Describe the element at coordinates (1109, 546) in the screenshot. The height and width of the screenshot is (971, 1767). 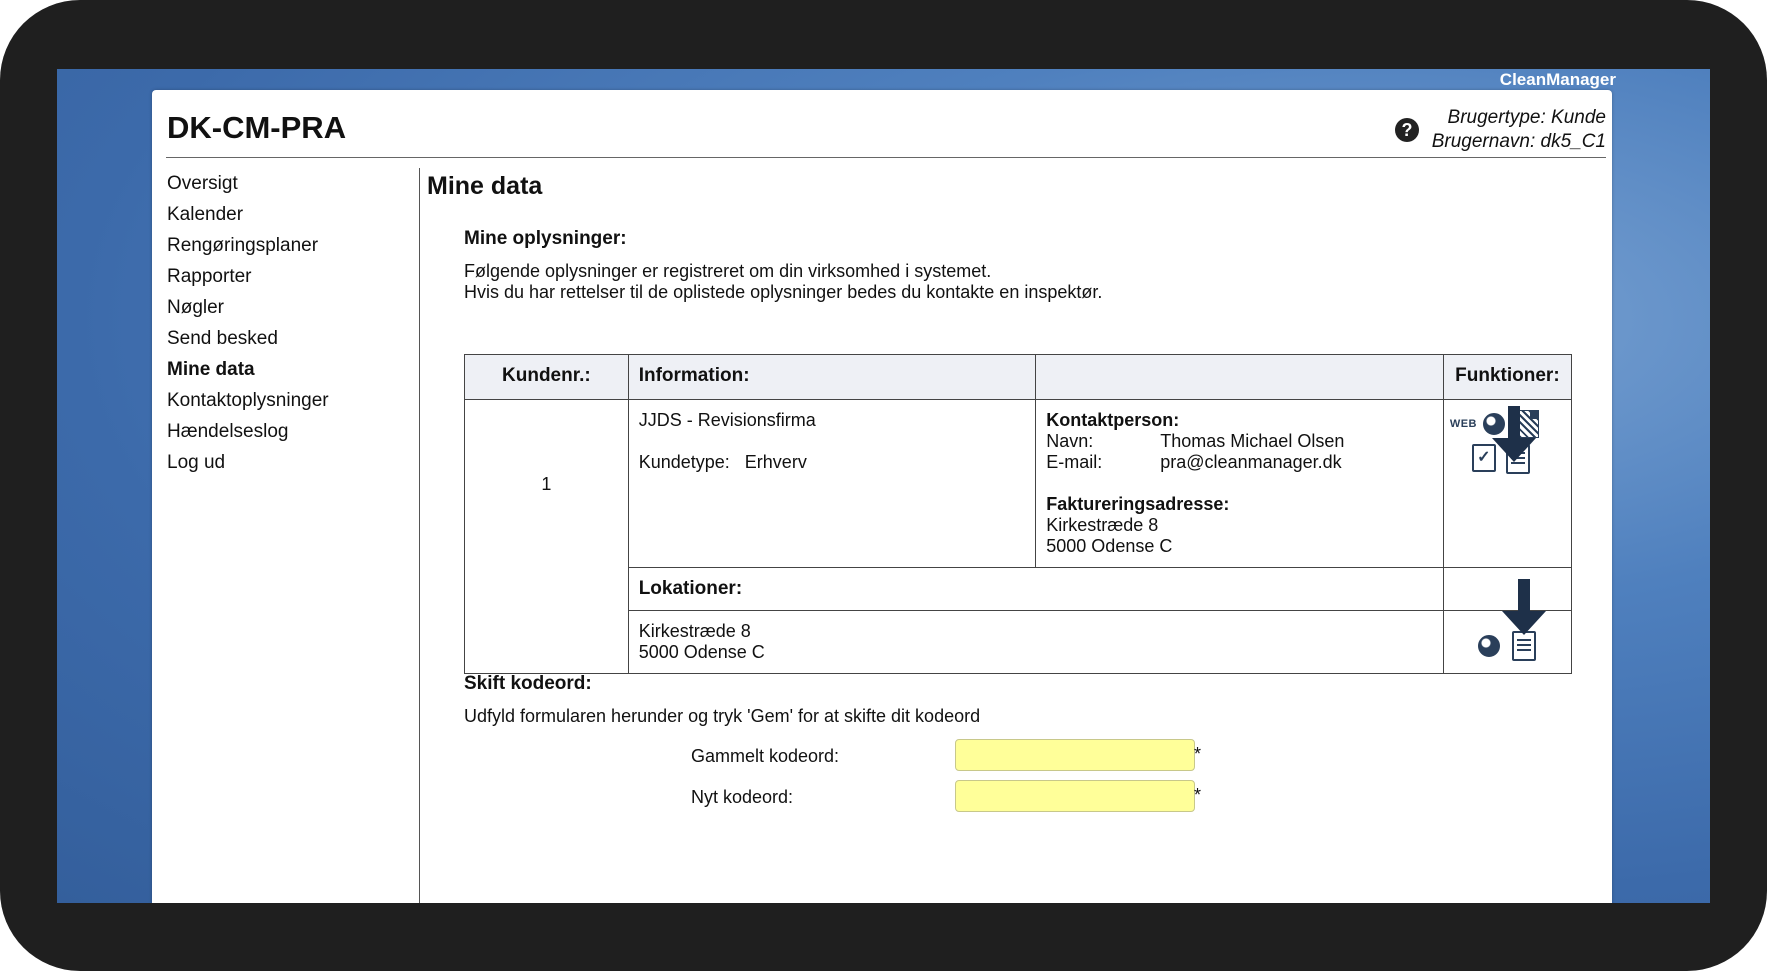
I see `billing-city: 5000 Odense C` at that location.